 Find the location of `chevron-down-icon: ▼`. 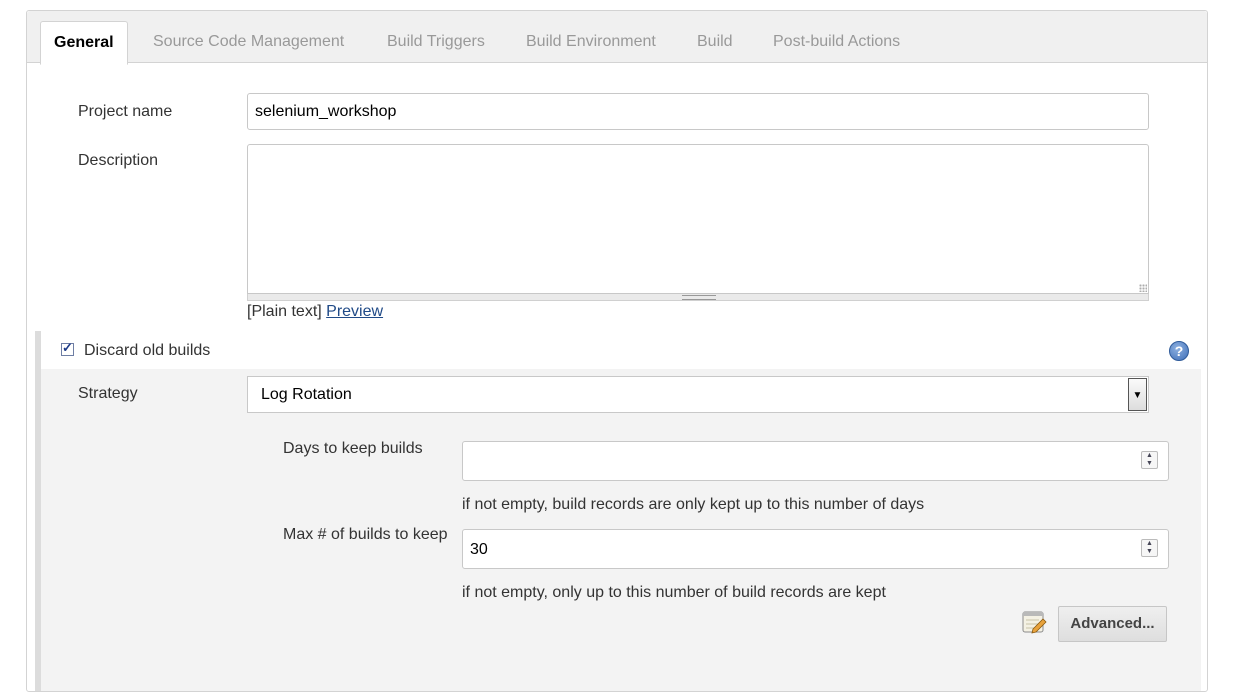

chevron-down-icon: ▼ is located at coordinates (1137, 394).